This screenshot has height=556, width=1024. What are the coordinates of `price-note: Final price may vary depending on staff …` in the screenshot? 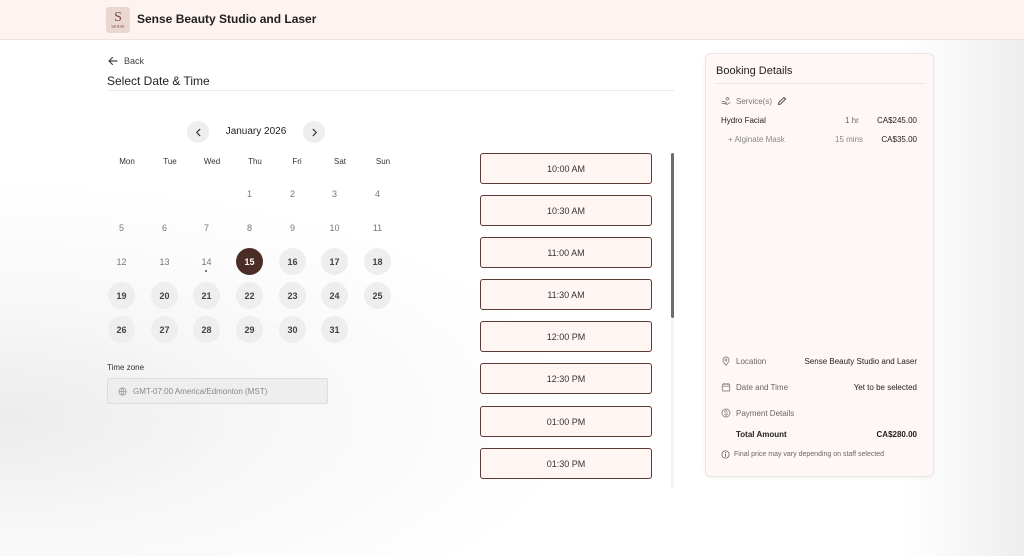 It's located at (802, 454).